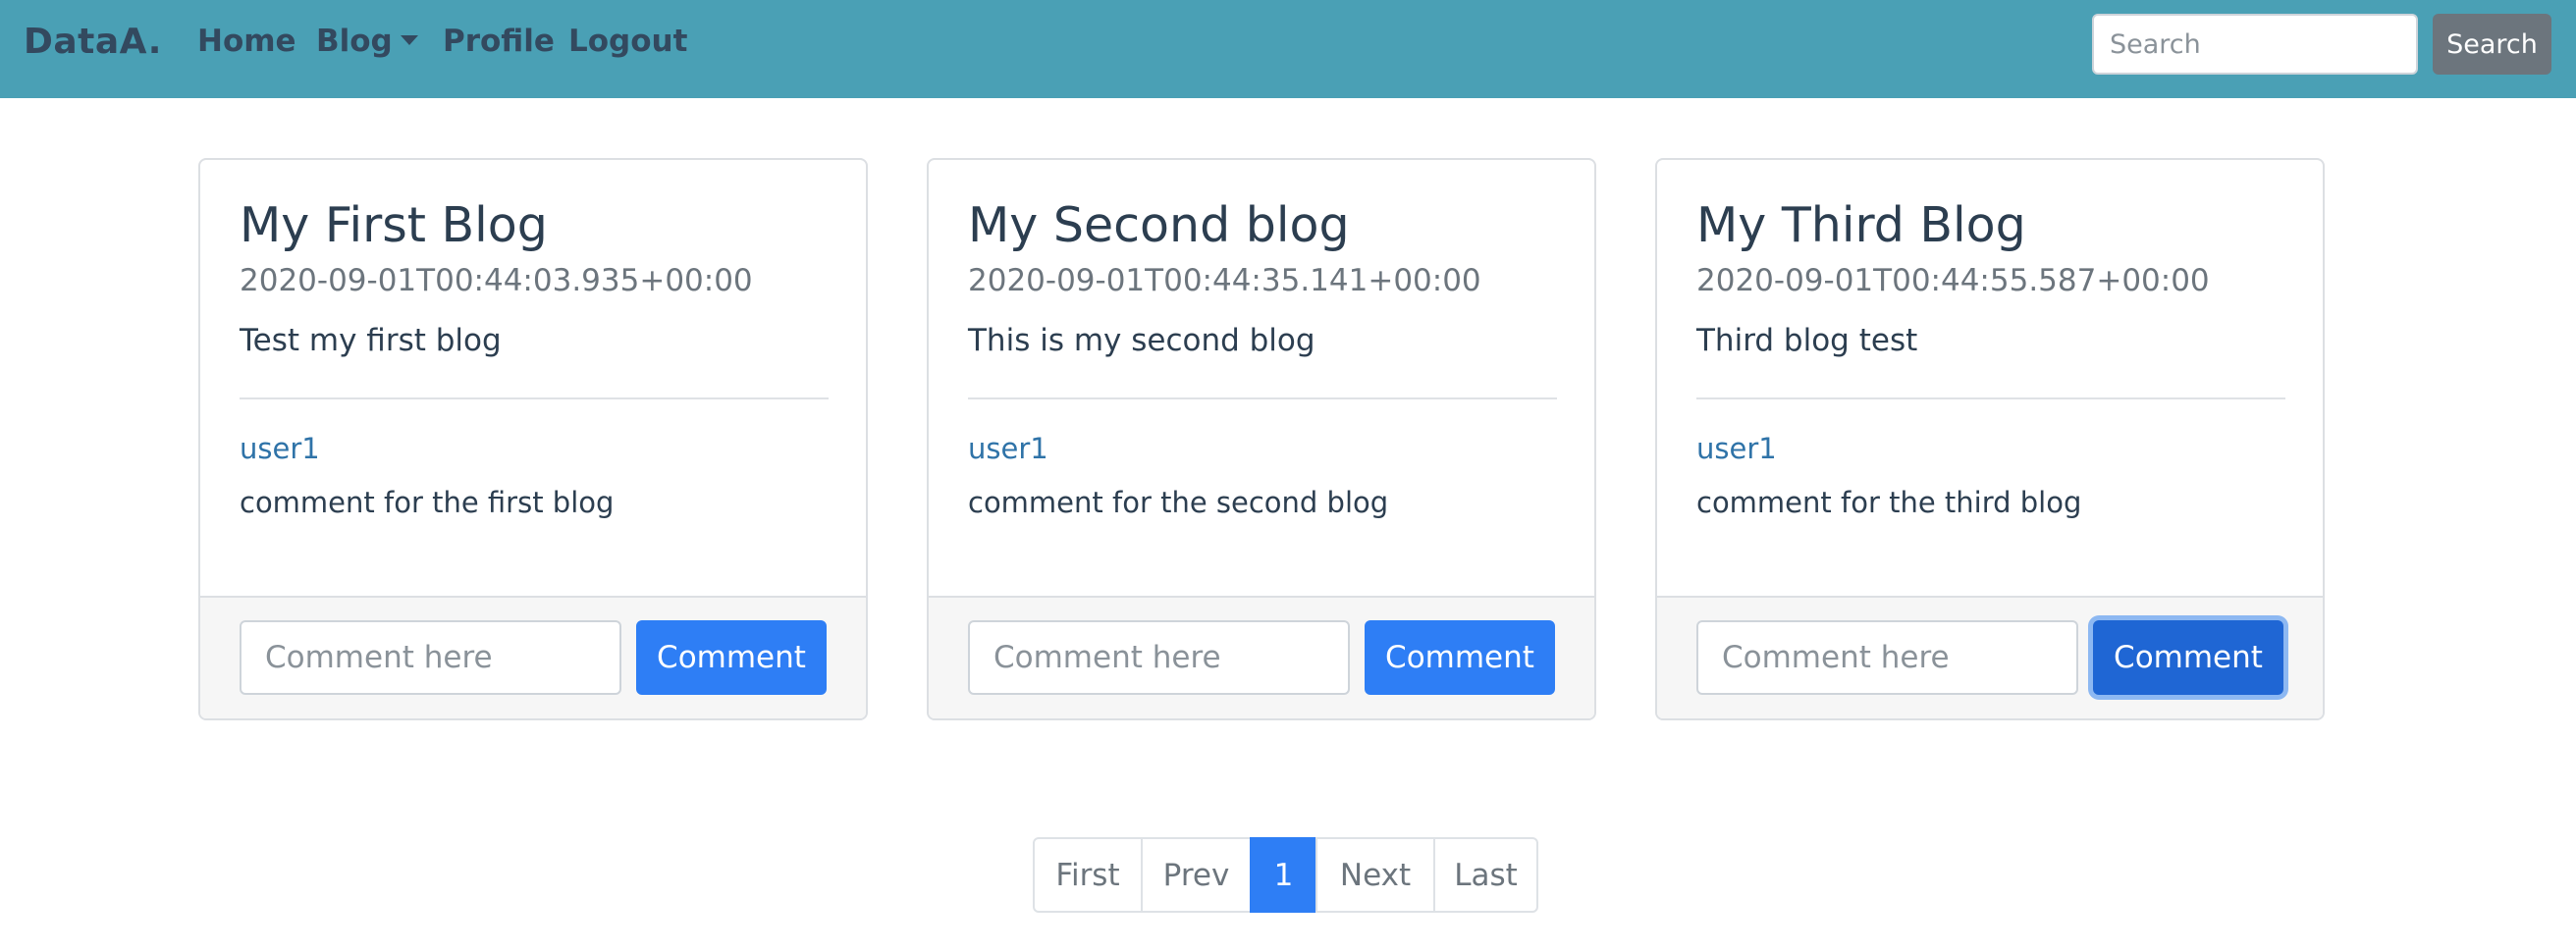 This screenshot has width=2576, height=952. Describe the element at coordinates (394, 225) in the screenshot. I see `blog-title: My First Blog` at that location.